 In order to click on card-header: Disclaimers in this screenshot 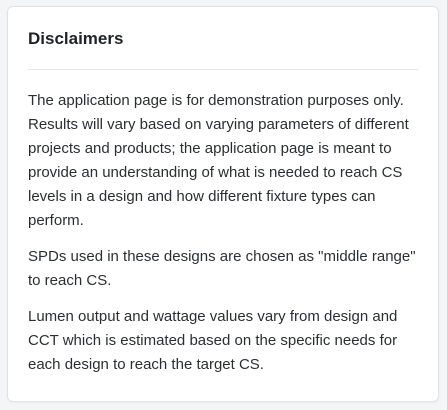, I will do `click(223, 39)`.